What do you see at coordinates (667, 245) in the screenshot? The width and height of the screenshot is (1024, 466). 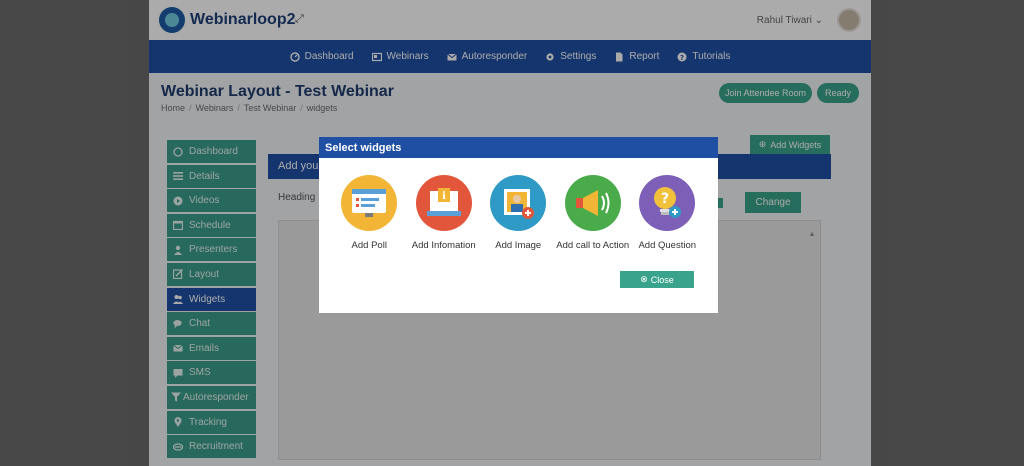 I see `widget-label: Add Question` at bounding box center [667, 245].